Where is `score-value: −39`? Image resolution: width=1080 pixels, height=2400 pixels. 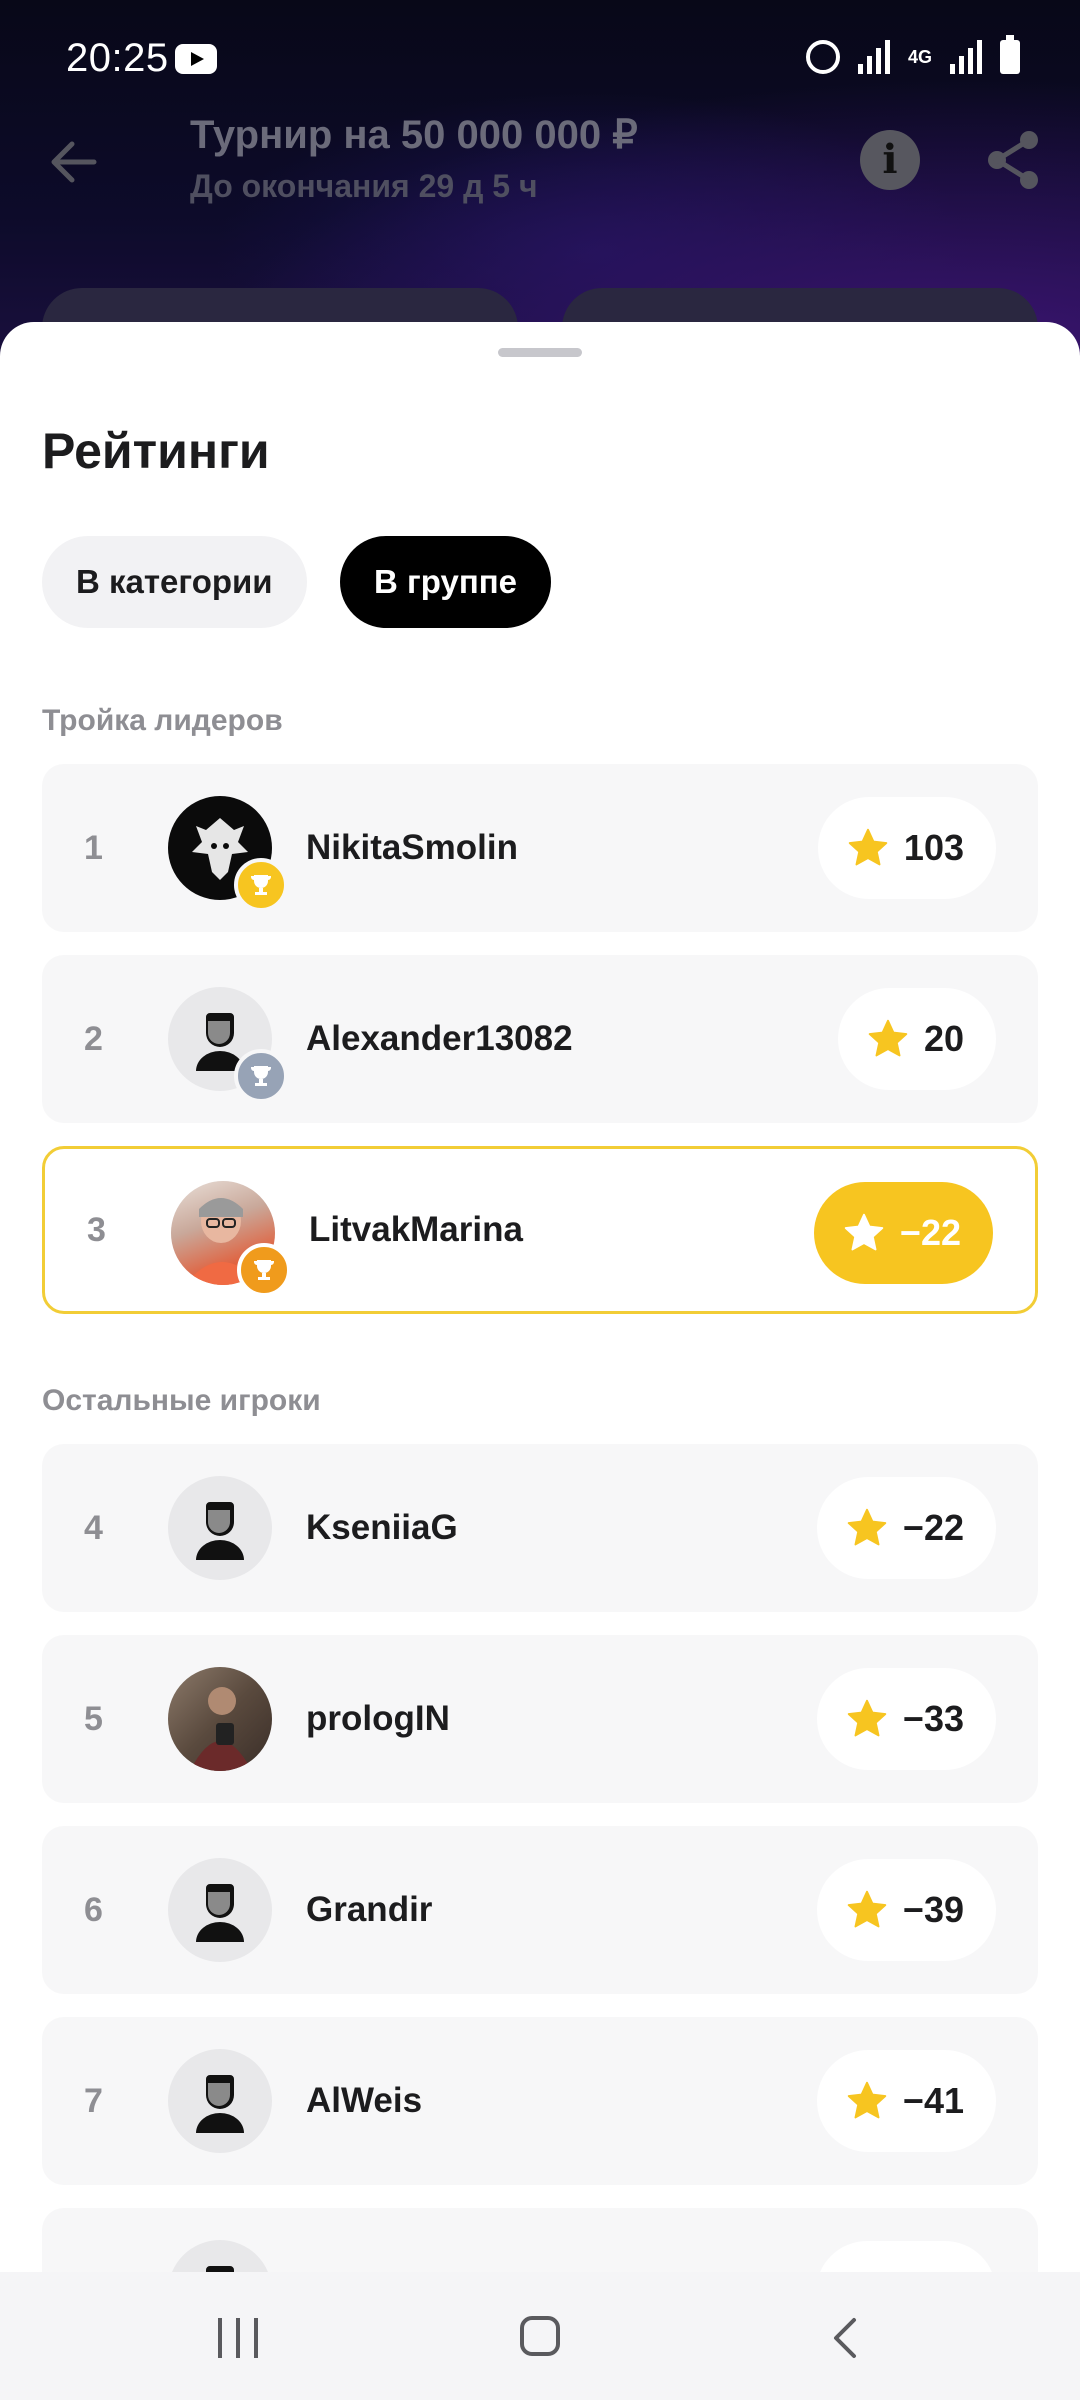 score-value: −39 is located at coordinates (933, 1909).